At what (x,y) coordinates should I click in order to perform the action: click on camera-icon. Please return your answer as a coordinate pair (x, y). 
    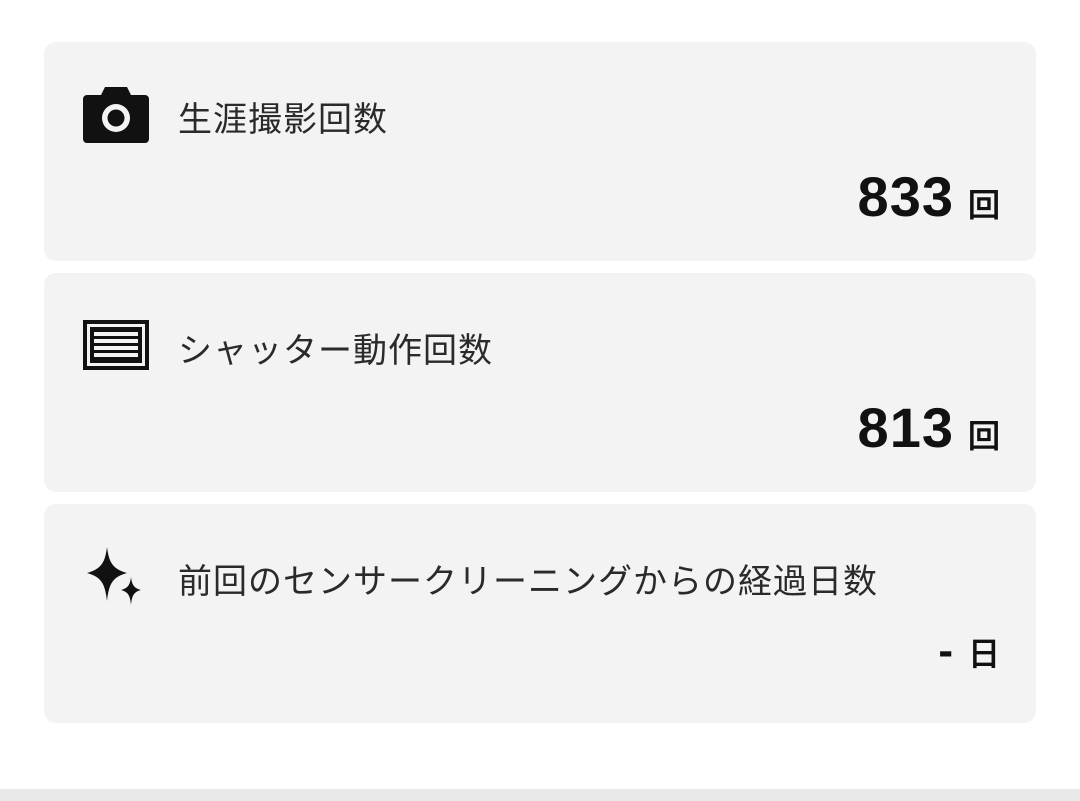
    Looking at the image, I should click on (116, 114).